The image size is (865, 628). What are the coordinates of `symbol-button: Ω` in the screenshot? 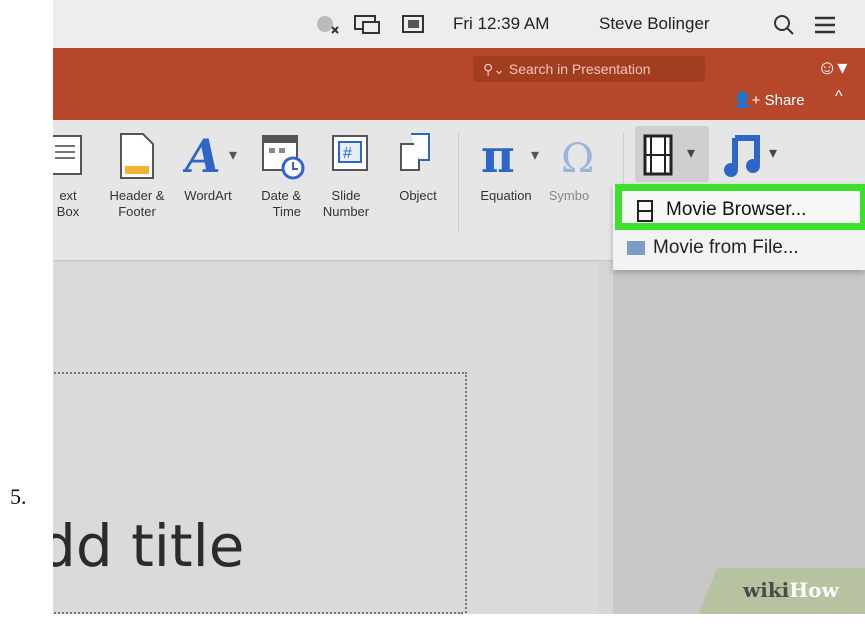 It's located at (581, 158).